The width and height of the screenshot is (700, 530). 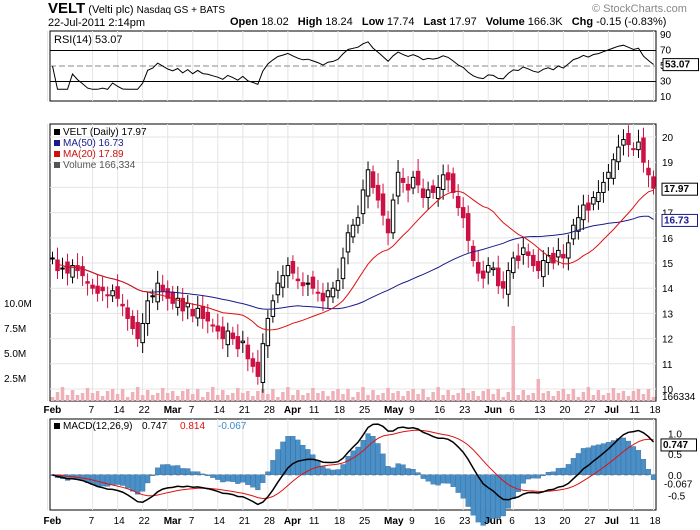 What do you see at coordinates (666, 50) in the screenshot?
I see `rsi-axis-label: 70` at bounding box center [666, 50].